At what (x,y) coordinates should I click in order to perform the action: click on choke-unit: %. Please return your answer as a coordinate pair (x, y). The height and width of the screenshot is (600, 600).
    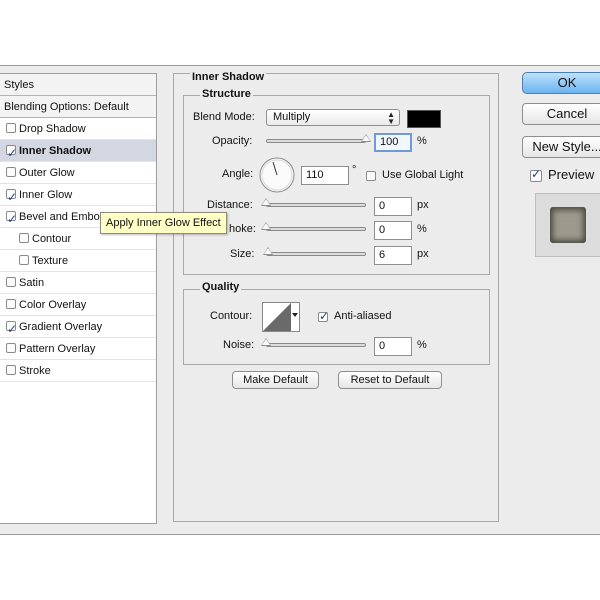
    Looking at the image, I should click on (422, 229).